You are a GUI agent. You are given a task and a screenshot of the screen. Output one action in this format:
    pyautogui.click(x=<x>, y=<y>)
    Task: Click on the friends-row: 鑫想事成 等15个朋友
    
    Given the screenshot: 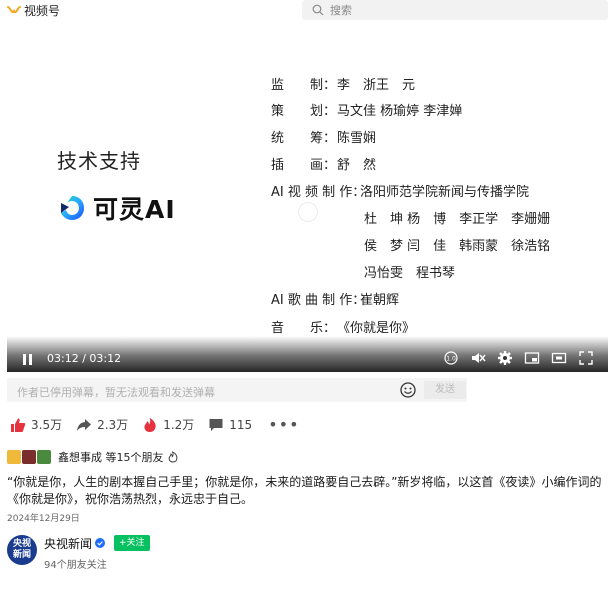 What is the action you would take?
    pyautogui.click(x=93, y=457)
    